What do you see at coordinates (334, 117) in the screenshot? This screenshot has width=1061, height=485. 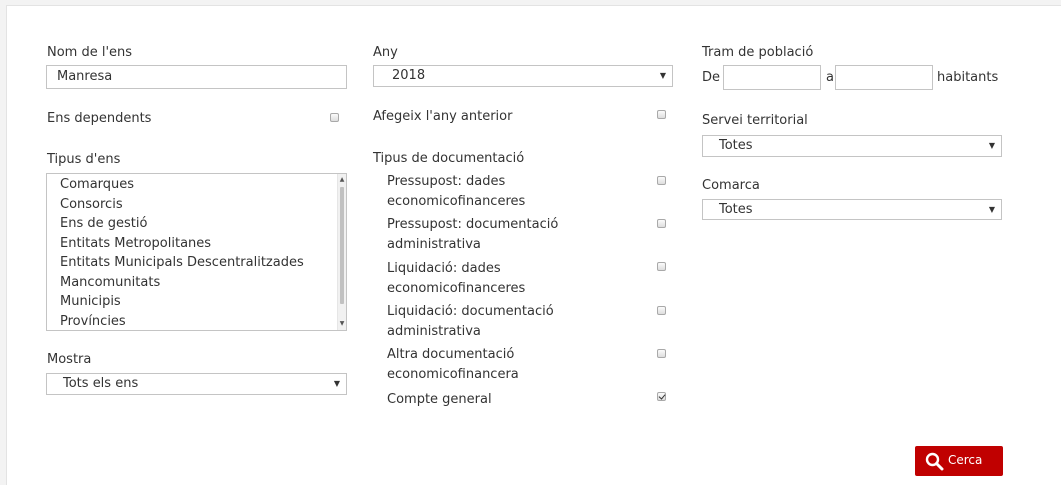 I see `ens-dependents-checkbox` at bounding box center [334, 117].